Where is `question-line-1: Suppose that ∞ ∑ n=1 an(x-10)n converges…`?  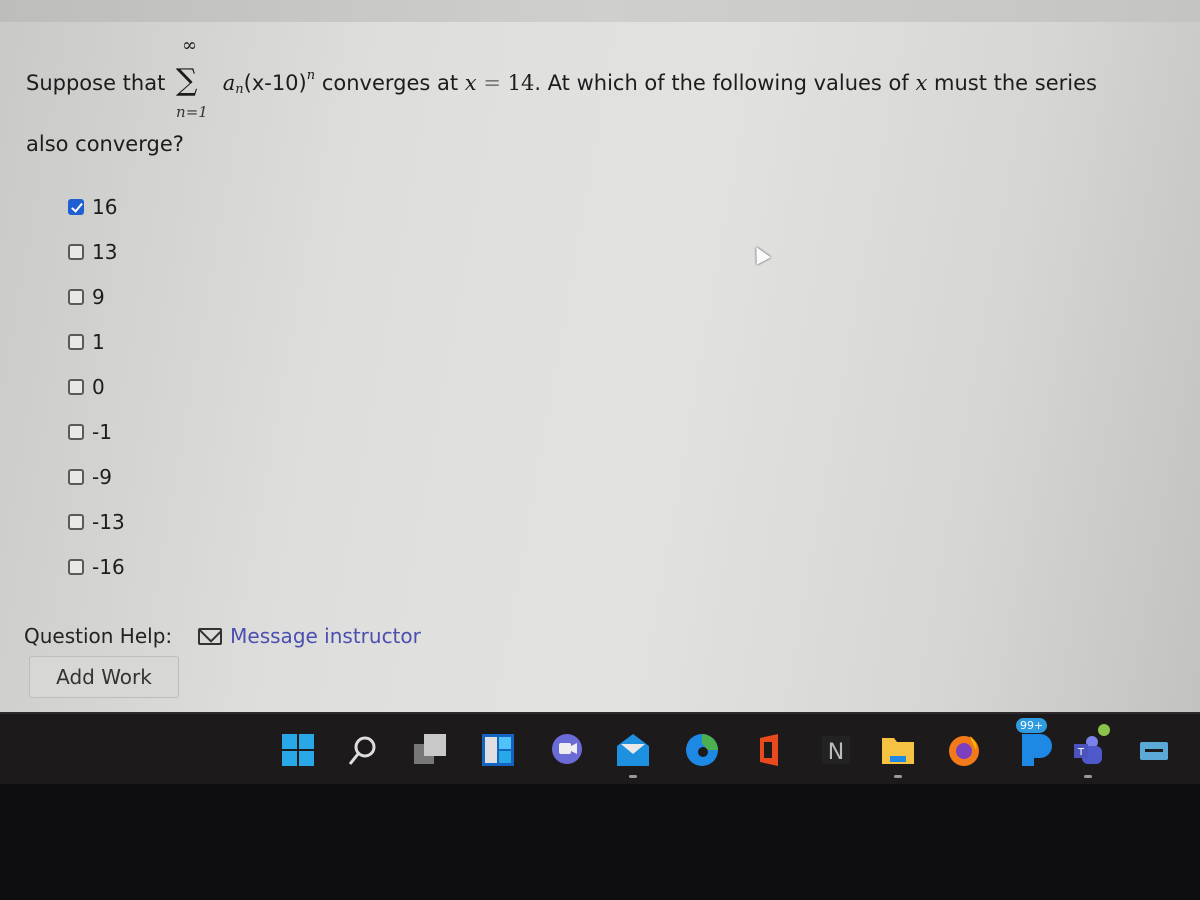
question-line-1: Suppose that ∞ ∑ n=1 an(x-10)n converges… is located at coordinates (561, 78).